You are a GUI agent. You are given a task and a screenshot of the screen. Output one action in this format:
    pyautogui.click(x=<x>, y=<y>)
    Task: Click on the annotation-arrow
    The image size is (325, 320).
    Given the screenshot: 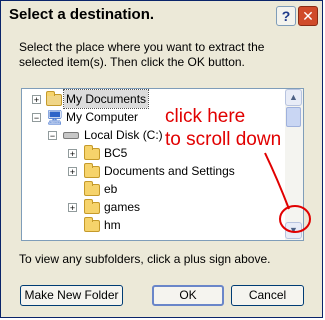 What is the action you would take?
    pyautogui.click(x=277, y=181)
    